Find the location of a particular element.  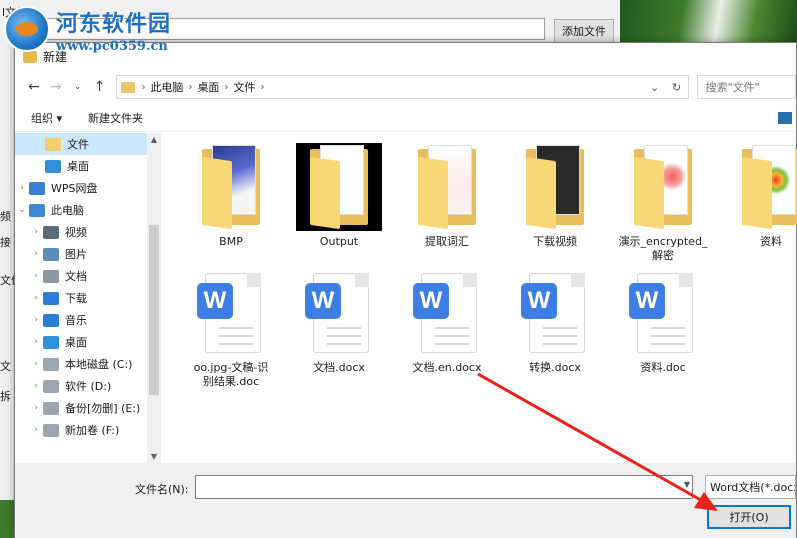

sidebar-item-label: 备份[勿删] (E:) is located at coordinates (103, 408).